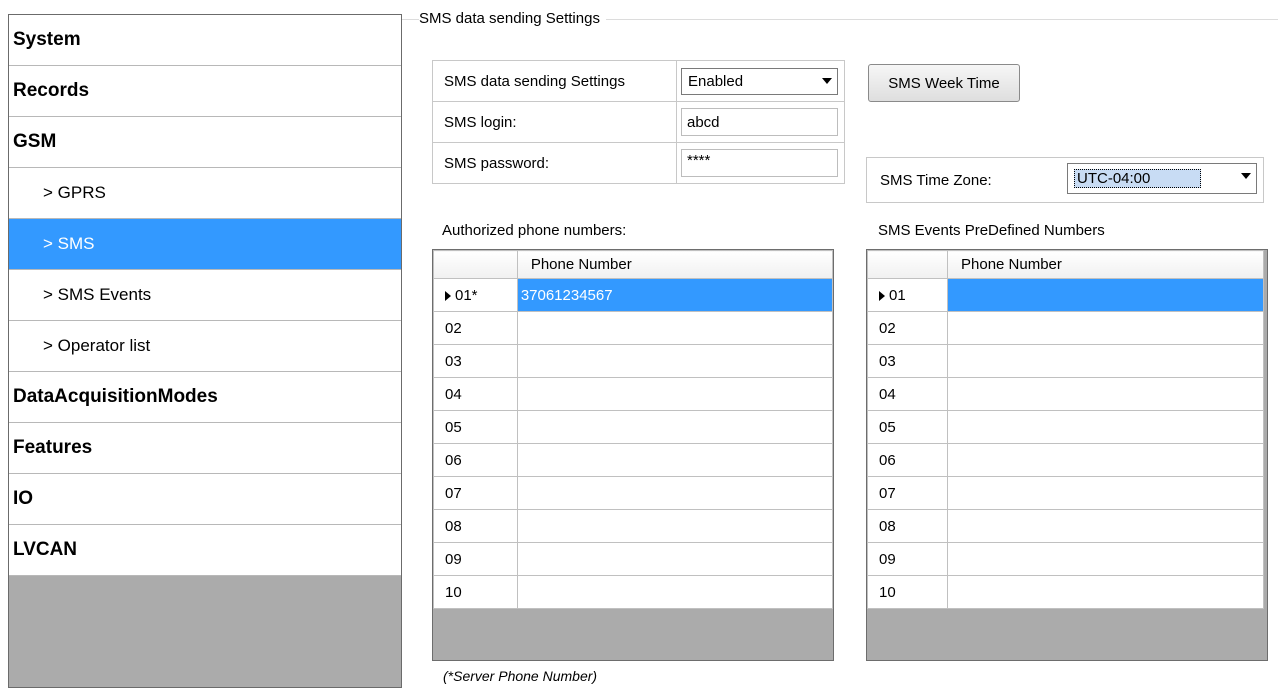 The width and height of the screenshot is (1278, 688). Describe the element at coordinates (759, 81) in the screenshot. I see `sms-sending-select: Enabled` at that location.